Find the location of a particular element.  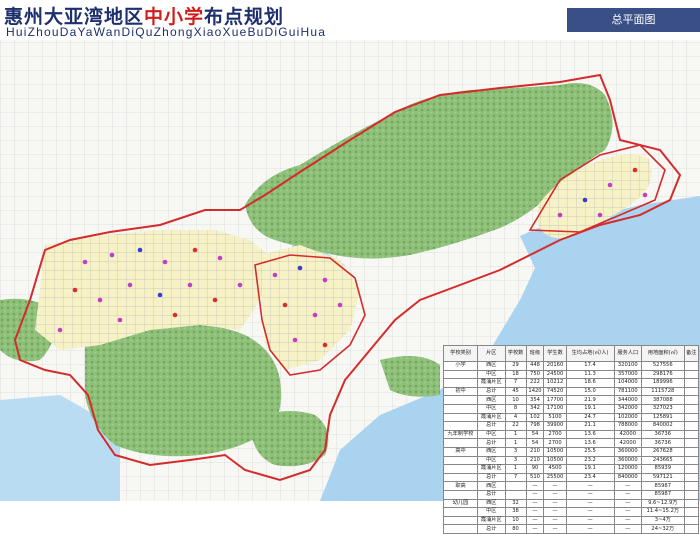

table-cell: 45 is located at coordinates (515, 391).